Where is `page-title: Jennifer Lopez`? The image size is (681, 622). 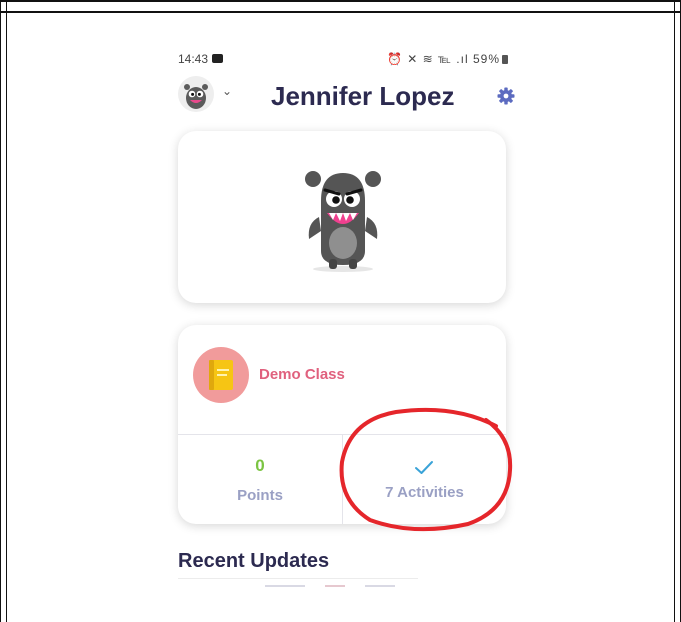 page-title: Jennifer Lopez is located at coordinates (363, 96).